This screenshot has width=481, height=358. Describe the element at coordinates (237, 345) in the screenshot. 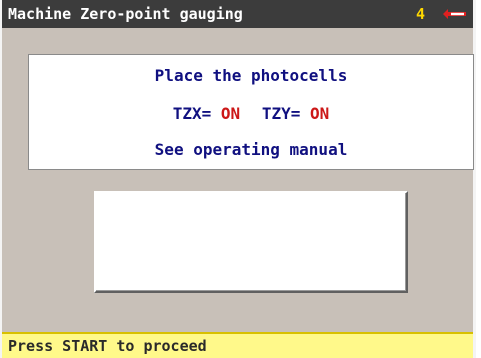

I see `status-bar: Press START to proceed` at that location.